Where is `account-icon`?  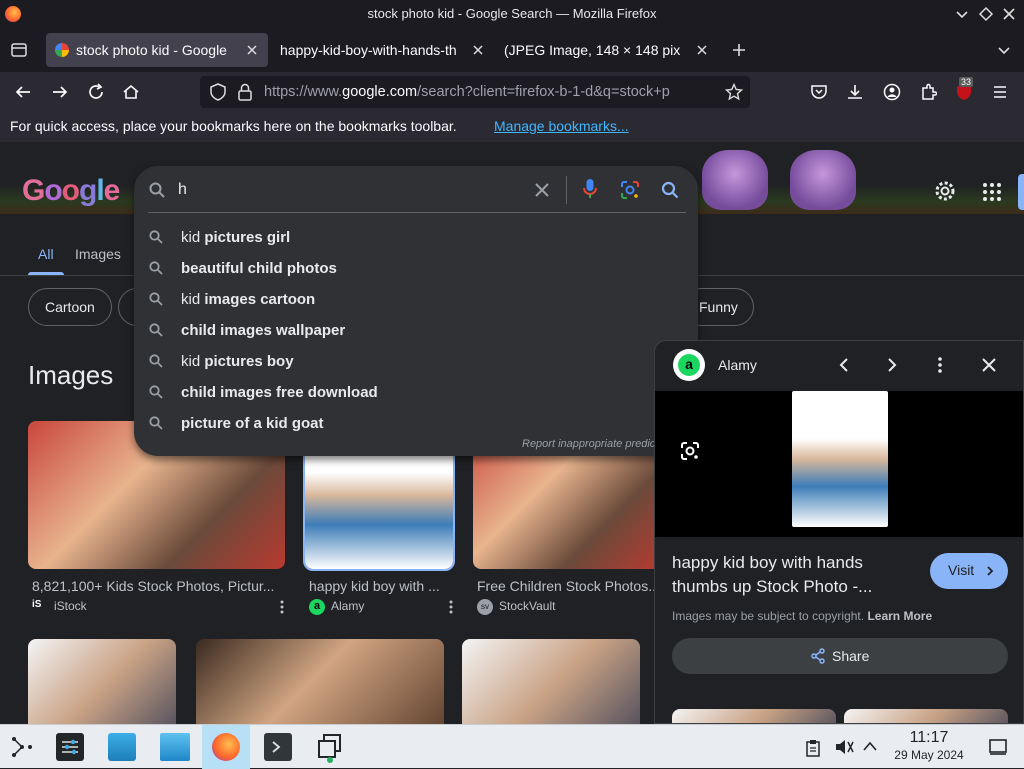
account-icon is located at coordinates (892, 92).